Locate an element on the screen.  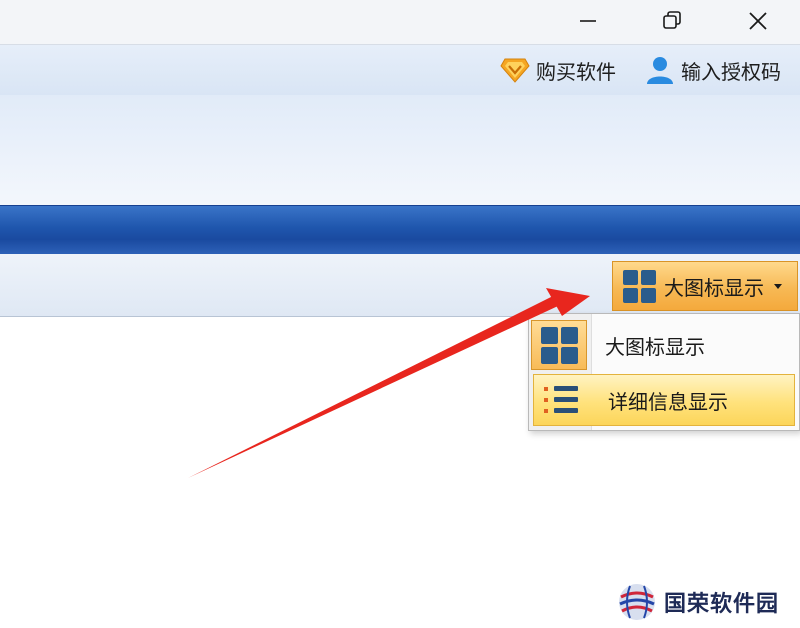
watermark: 国荣软件园 is located at coordinates (697, 602).